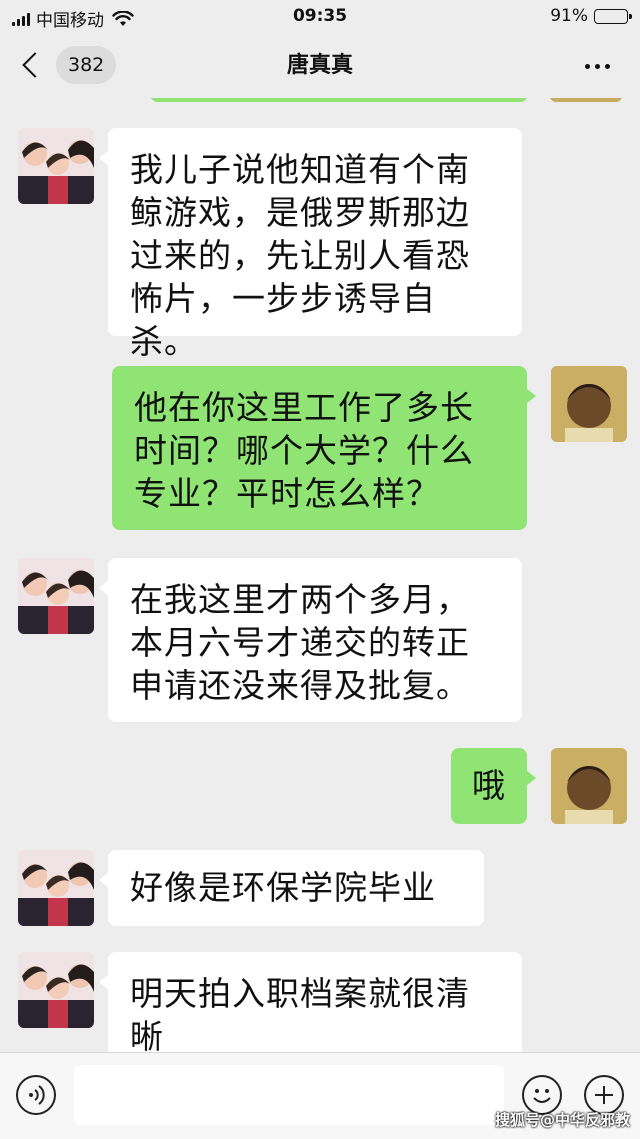 Image resolution: width=640 pixels, height=1139 pixels. What do you see at coordinates (300, 642) in the screenshot?
I see `message-text: 在我这里才两个多月，本月六号才递交的转正申请还没来得及批复。` at bounding box center [300, 642].